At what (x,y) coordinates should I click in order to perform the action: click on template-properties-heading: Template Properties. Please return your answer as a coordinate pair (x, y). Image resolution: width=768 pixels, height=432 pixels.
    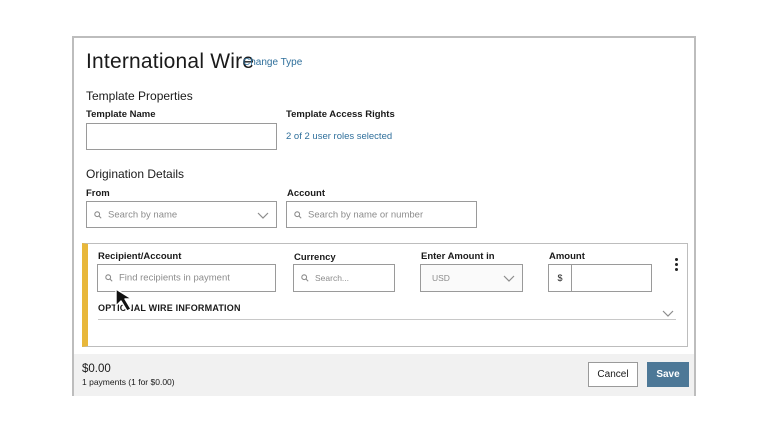
    Looking at the image, I should click on (139, 96).